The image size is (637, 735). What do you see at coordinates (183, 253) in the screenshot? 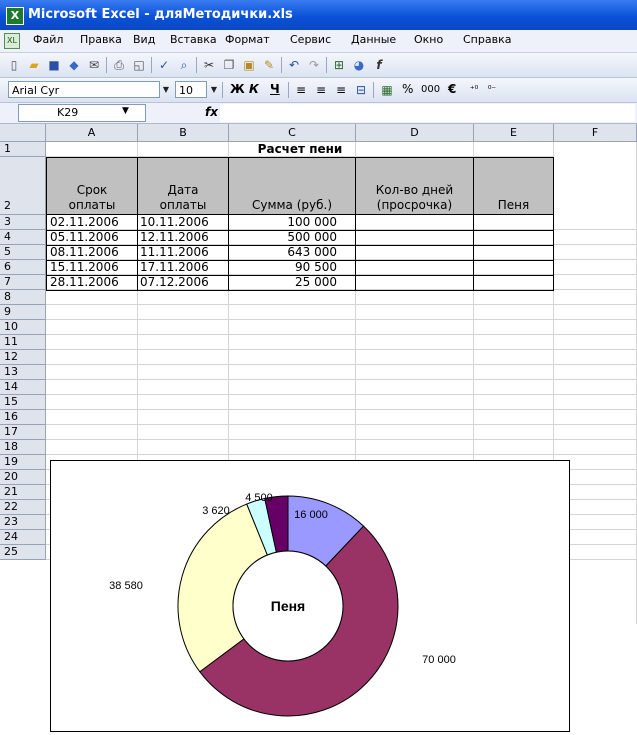
I see `table-cell: 11.11.2006` at bounding box center [183, 253].